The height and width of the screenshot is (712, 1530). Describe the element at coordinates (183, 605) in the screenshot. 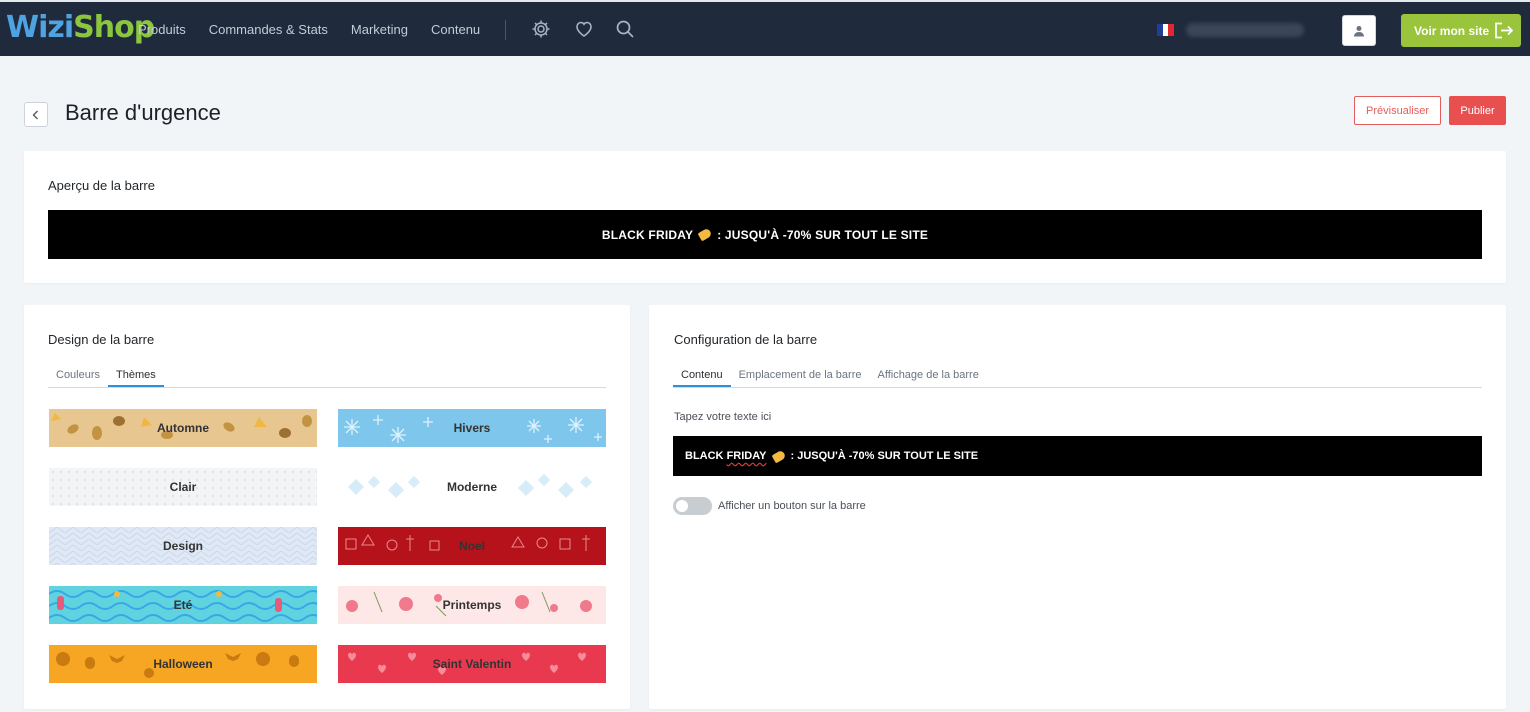

I see `theme-ete: Eté` at that location.